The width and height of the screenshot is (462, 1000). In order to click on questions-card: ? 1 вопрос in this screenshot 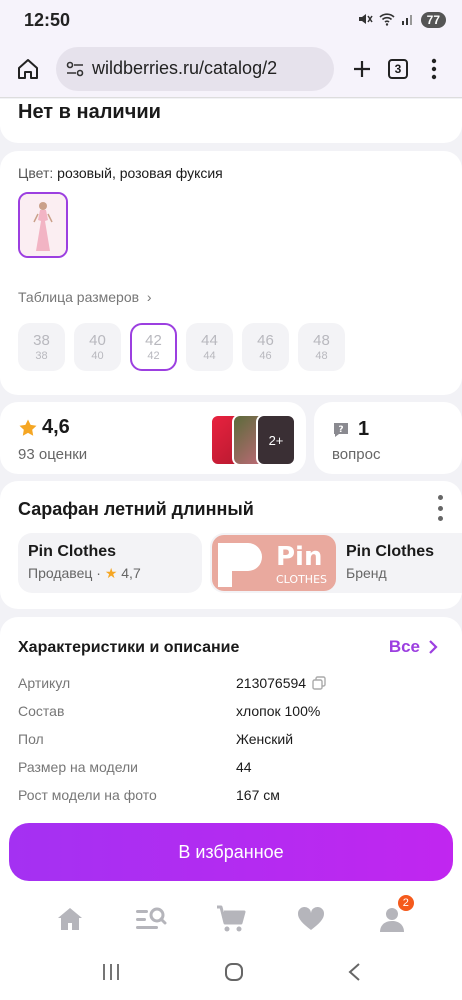, I will do `click(388, 438)`.